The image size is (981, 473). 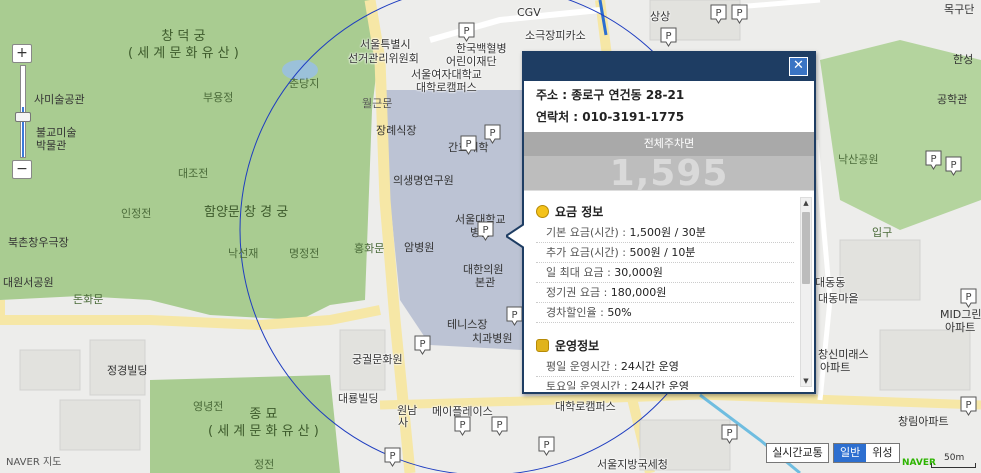 What do you see at coordinates (882, 232) in the screenshot?
I see `entrance-label: 입구` at bounding box center [882, 232].